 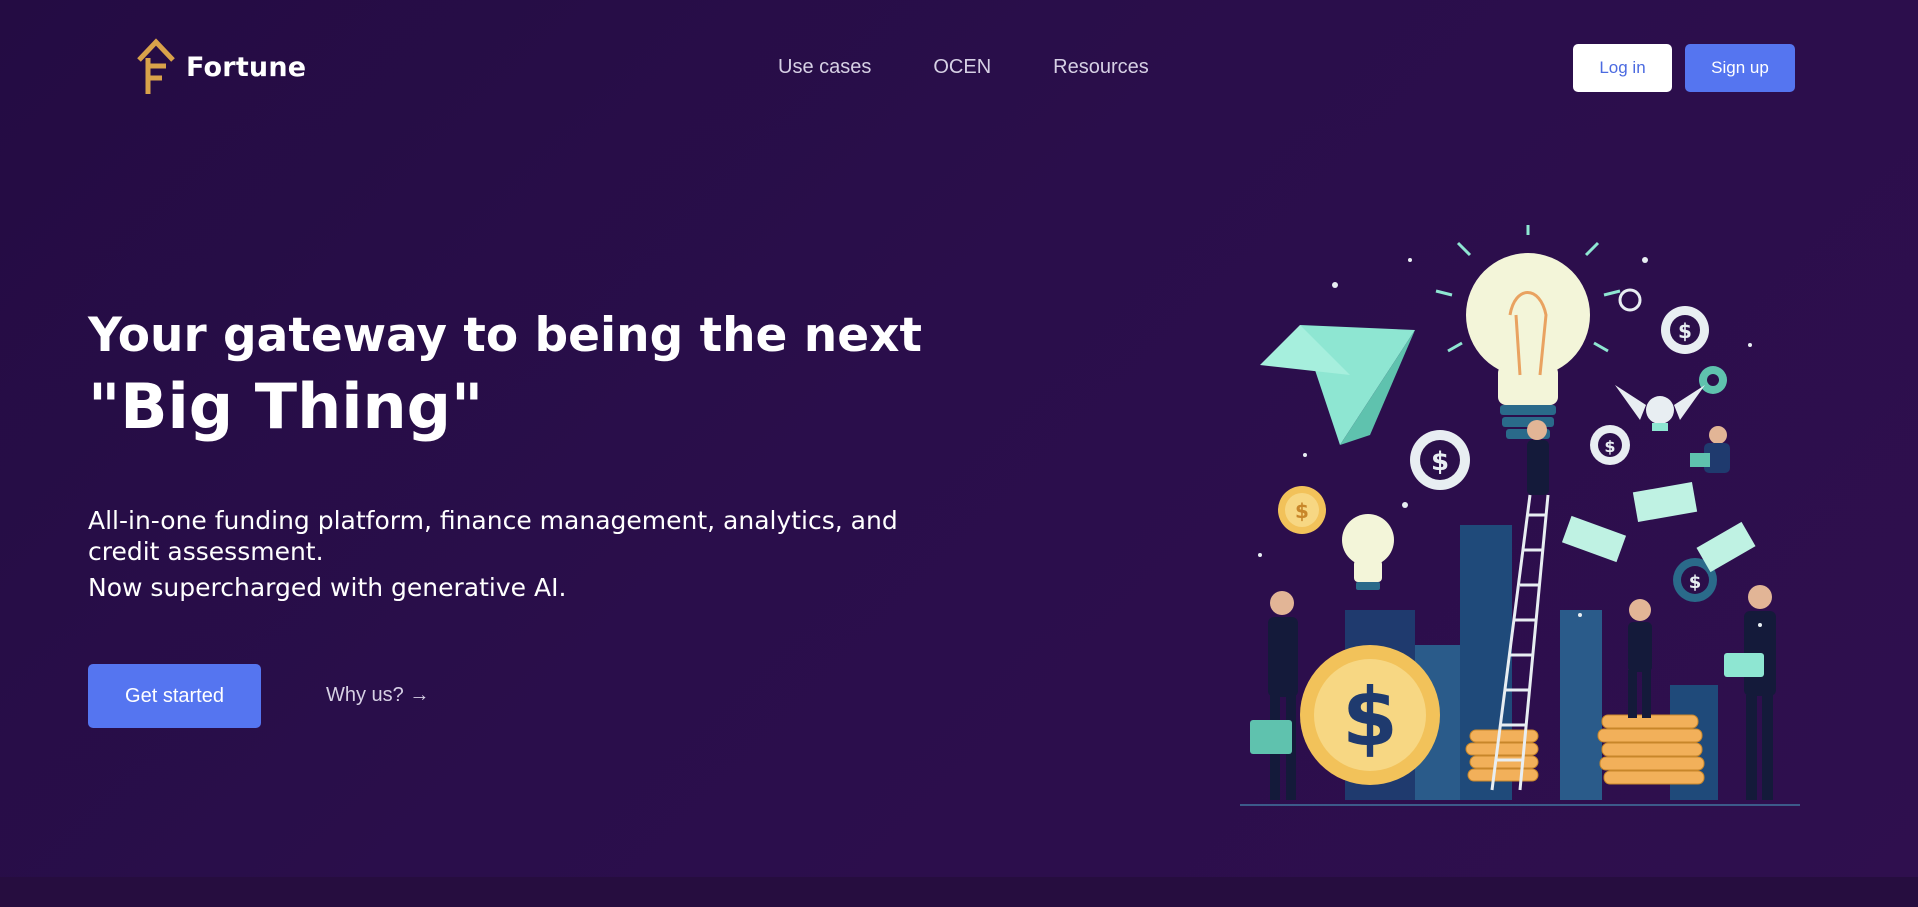 I want to click on nav-item-use-cases: Use cases, so click(x=824, y=67).